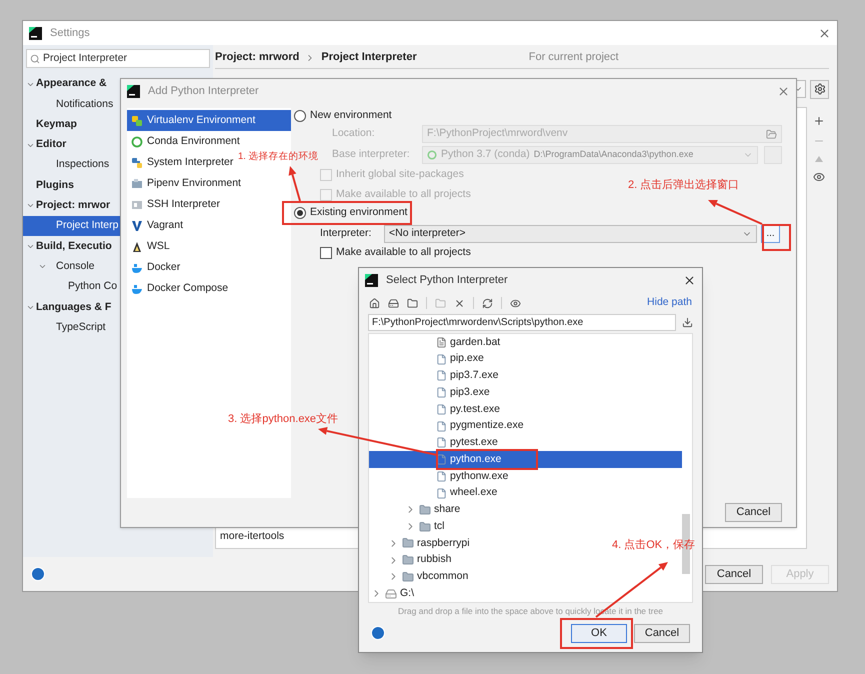 The image size is (865, 674). What do you see at coordinates (371, 154) in the screenshot?
I see `field-label: Base interpreter:` at bounding box center [371, 154].